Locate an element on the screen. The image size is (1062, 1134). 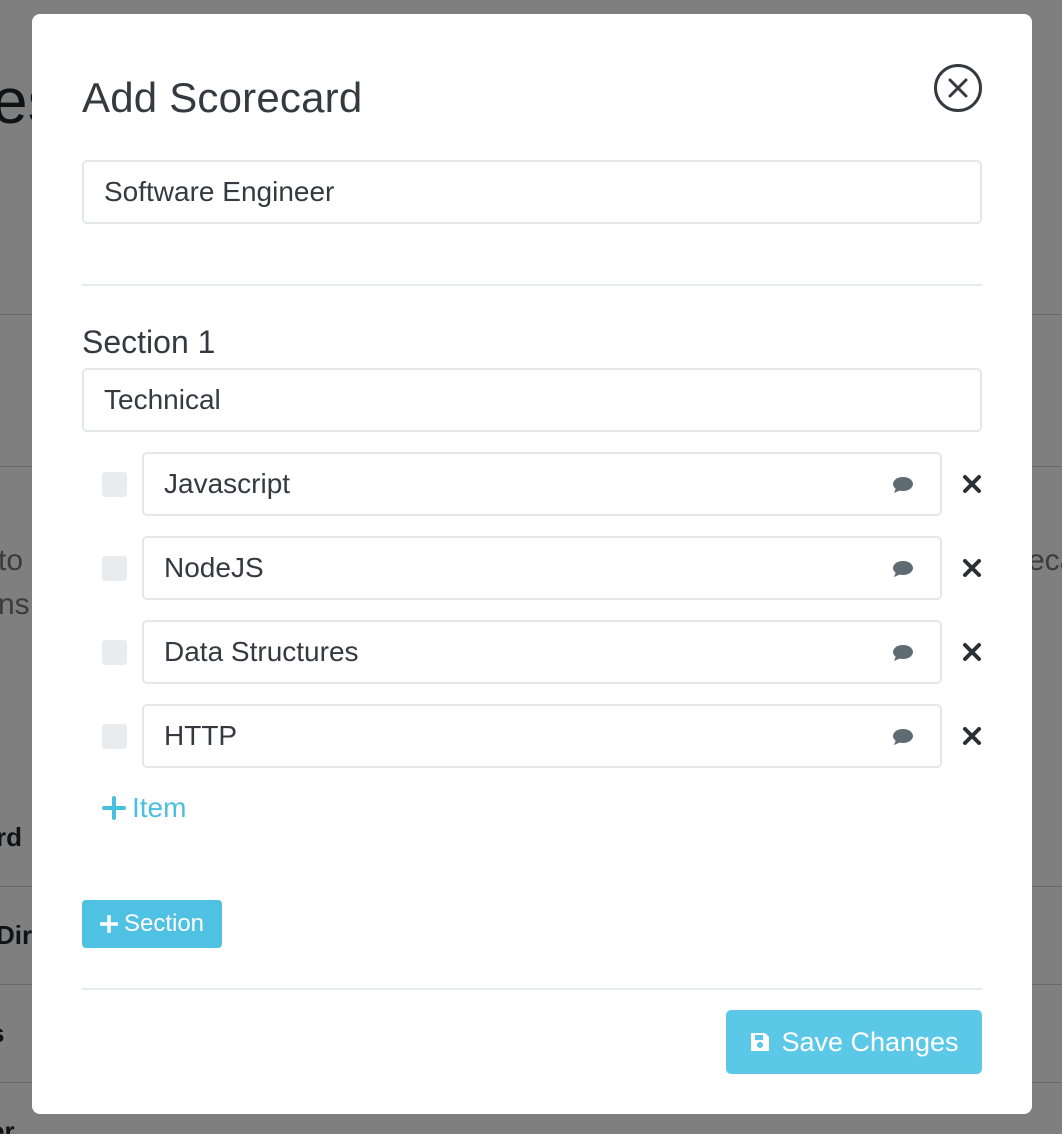
save-changes-label: Save Changes is located at coordinates (870, 1041).